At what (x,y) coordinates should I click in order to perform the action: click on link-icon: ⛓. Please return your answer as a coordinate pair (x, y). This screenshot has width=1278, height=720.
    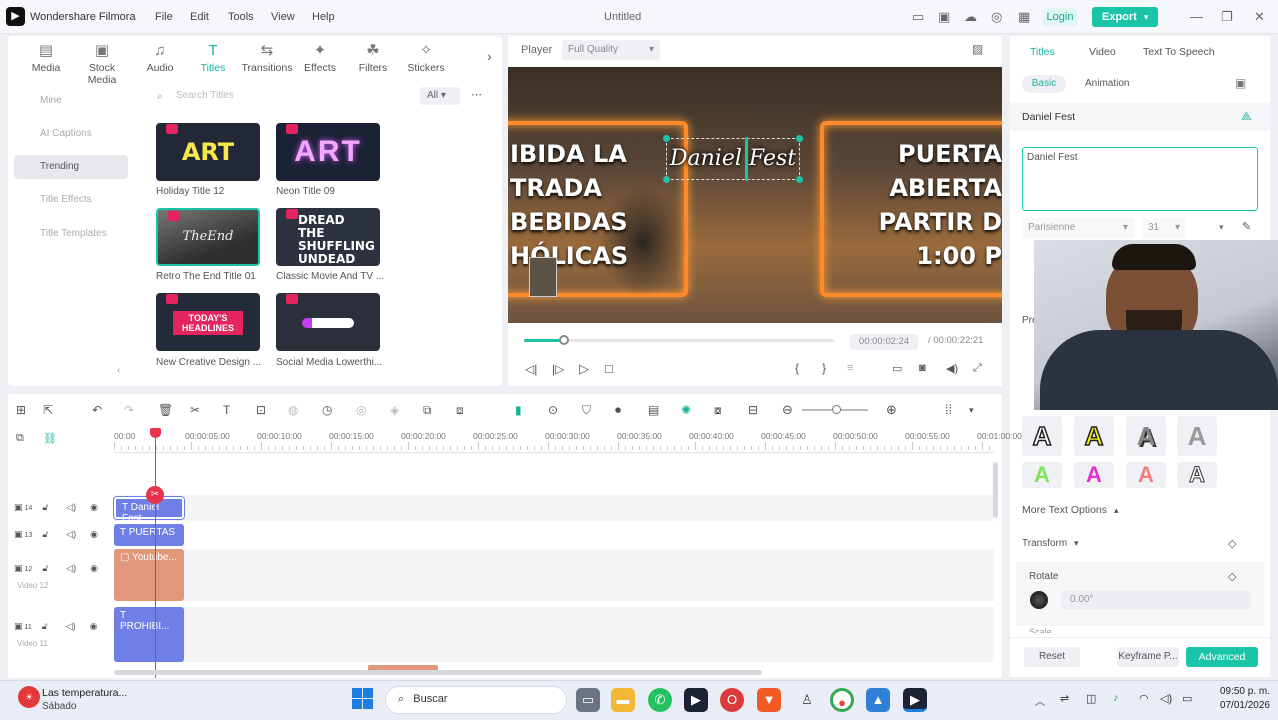
    Looking at the image, I should click on (50, 438).